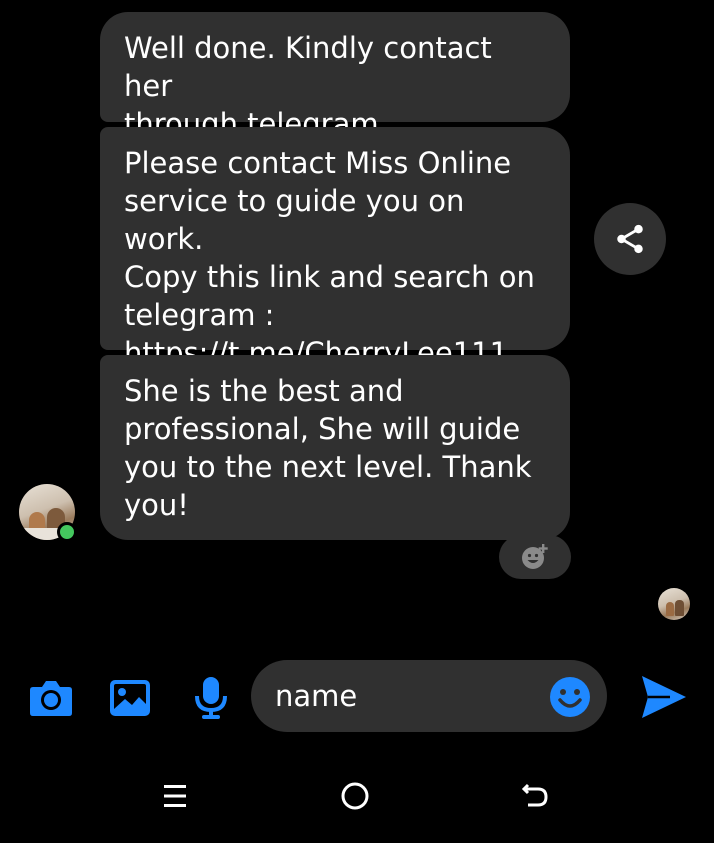 The height and width of the screenshot is (843, 714). What do you see at coordinates (264, 391) in the screenshot?
I see `message-line: She is the best and` at bounding box center [264, 391].